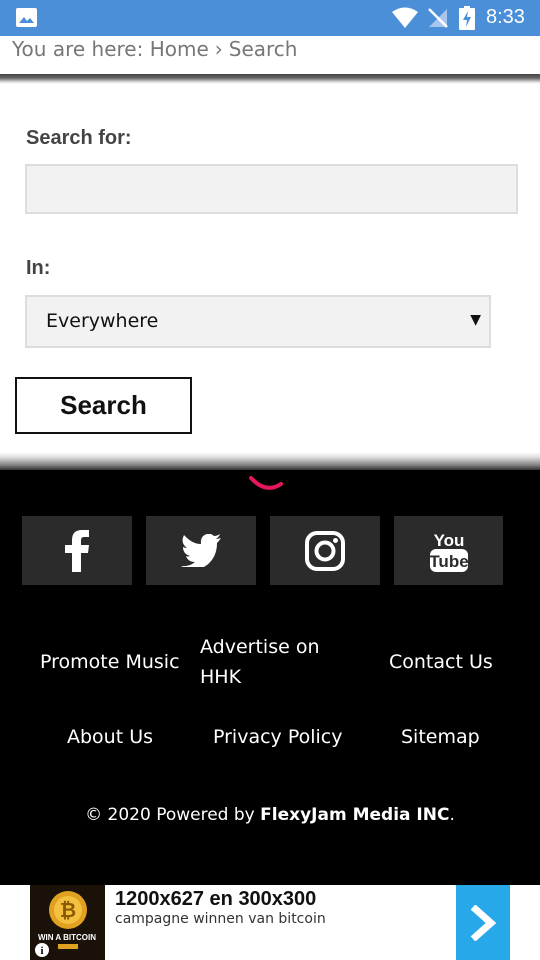 This screenshot has height=960, width=540. I want to click on facebook-button, so click(77, 550).